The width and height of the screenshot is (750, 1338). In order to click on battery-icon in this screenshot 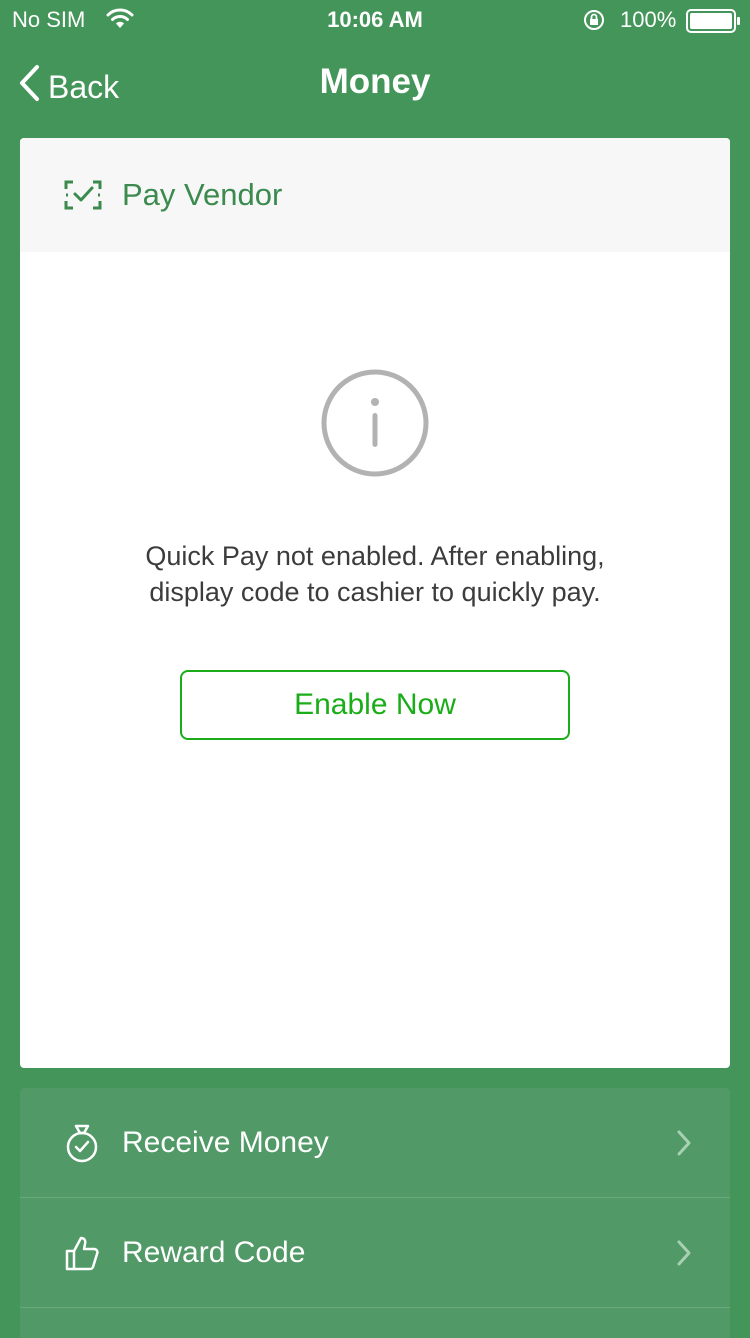, I will do `click(714, 24)`.